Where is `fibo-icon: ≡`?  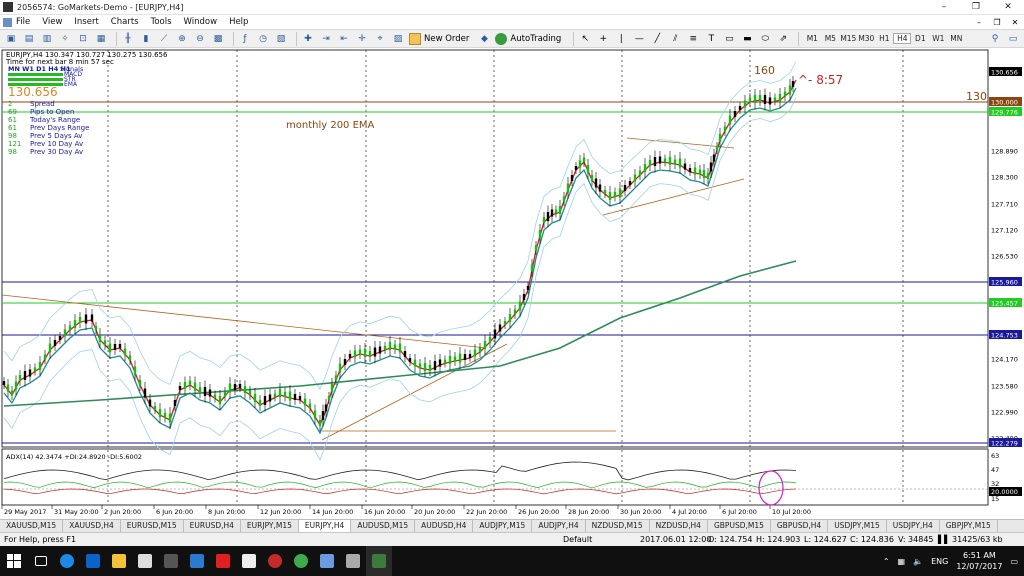
fibo-icon: ≡ is located at coordinates (693, 39).